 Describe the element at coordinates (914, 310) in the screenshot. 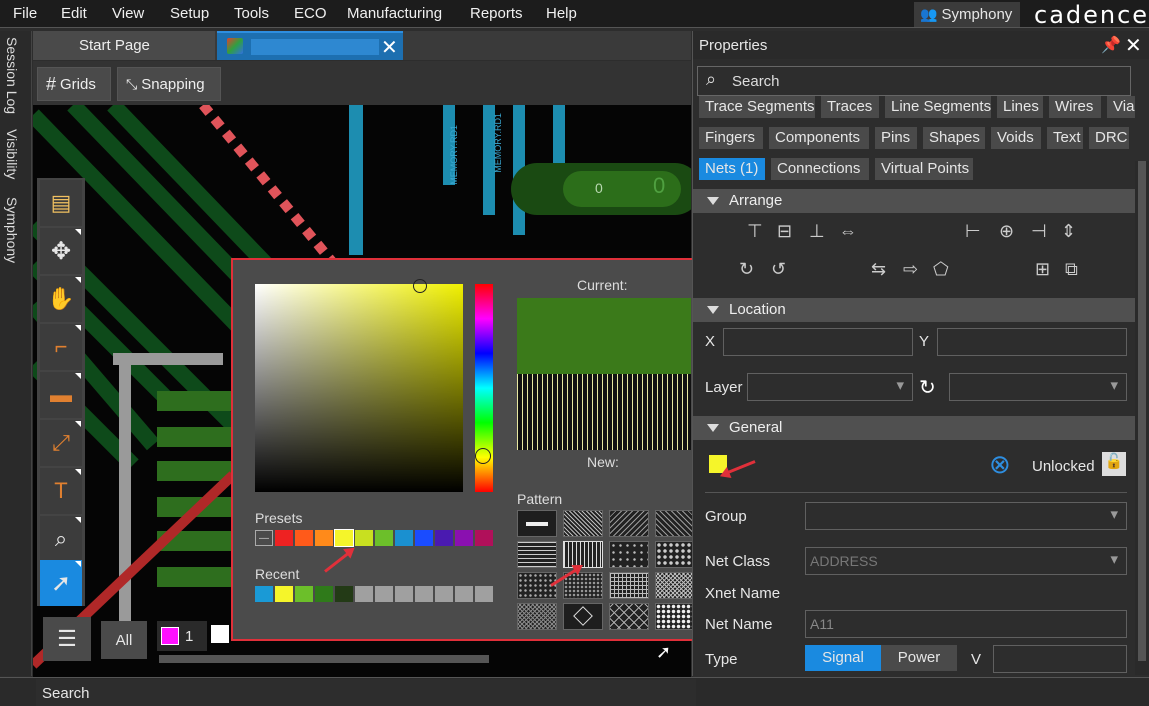

I see `section-location: Location` at that location.